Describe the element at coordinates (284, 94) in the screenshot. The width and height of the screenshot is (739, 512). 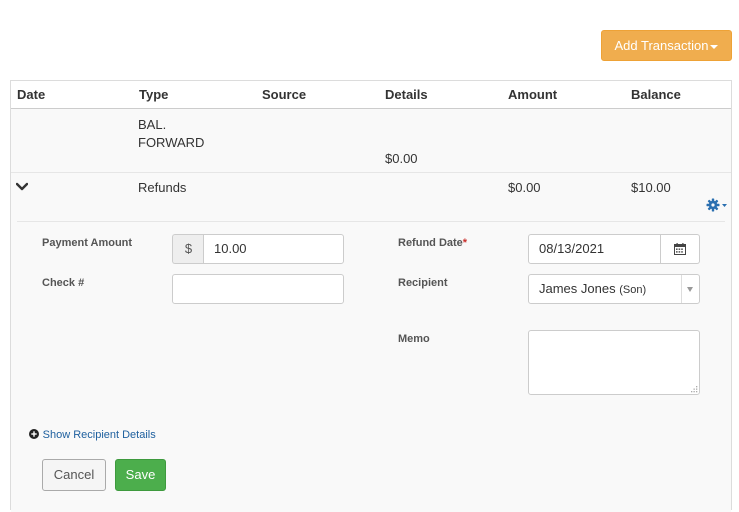
I see `column-header-source: Source` at that location.